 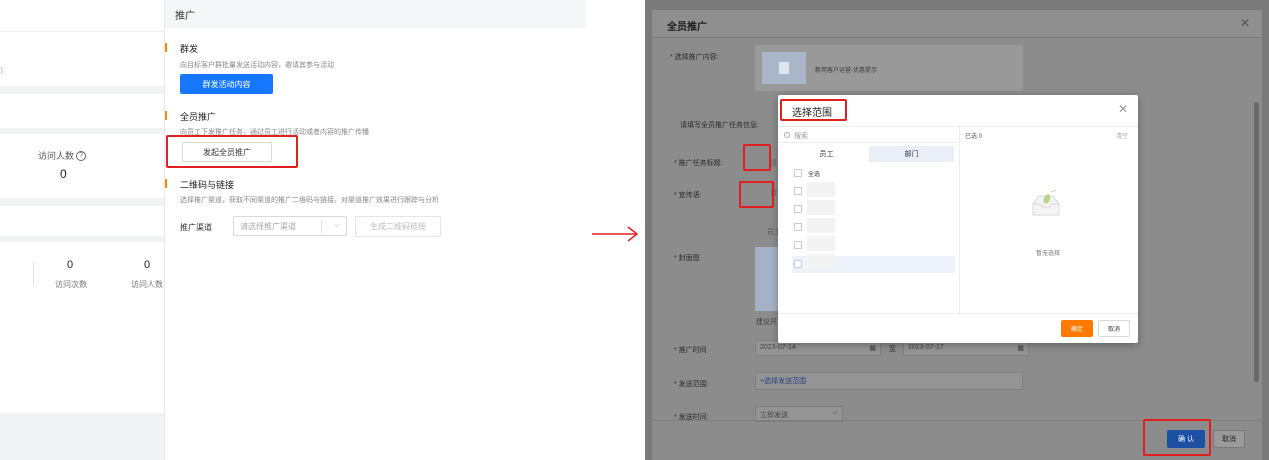 I want to click on cover-label: * 封面图, so click(x=687, y=258).